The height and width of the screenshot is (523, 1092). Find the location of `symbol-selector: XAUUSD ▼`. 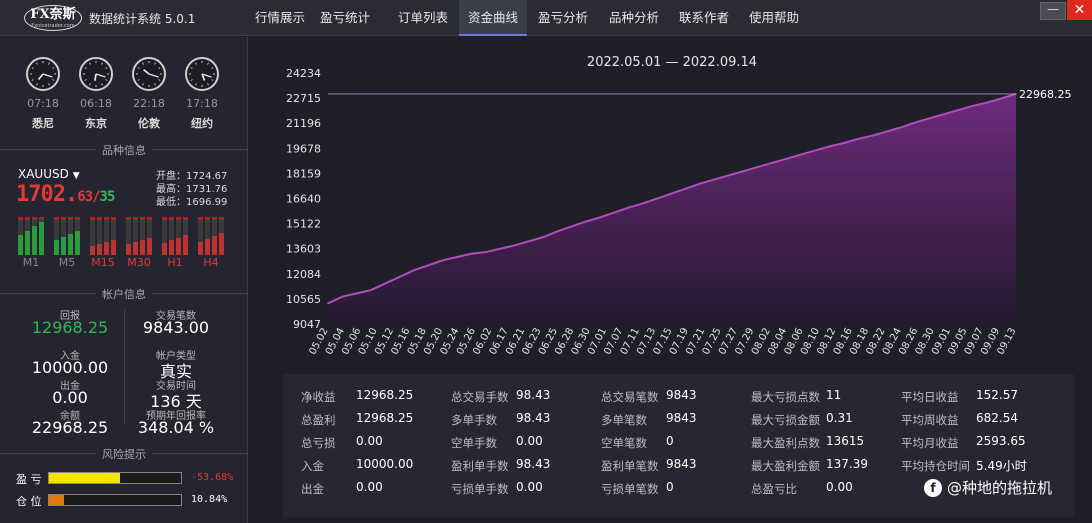

symbol-selector: XAUUSD ▼ is located at coordinates (49, 174).